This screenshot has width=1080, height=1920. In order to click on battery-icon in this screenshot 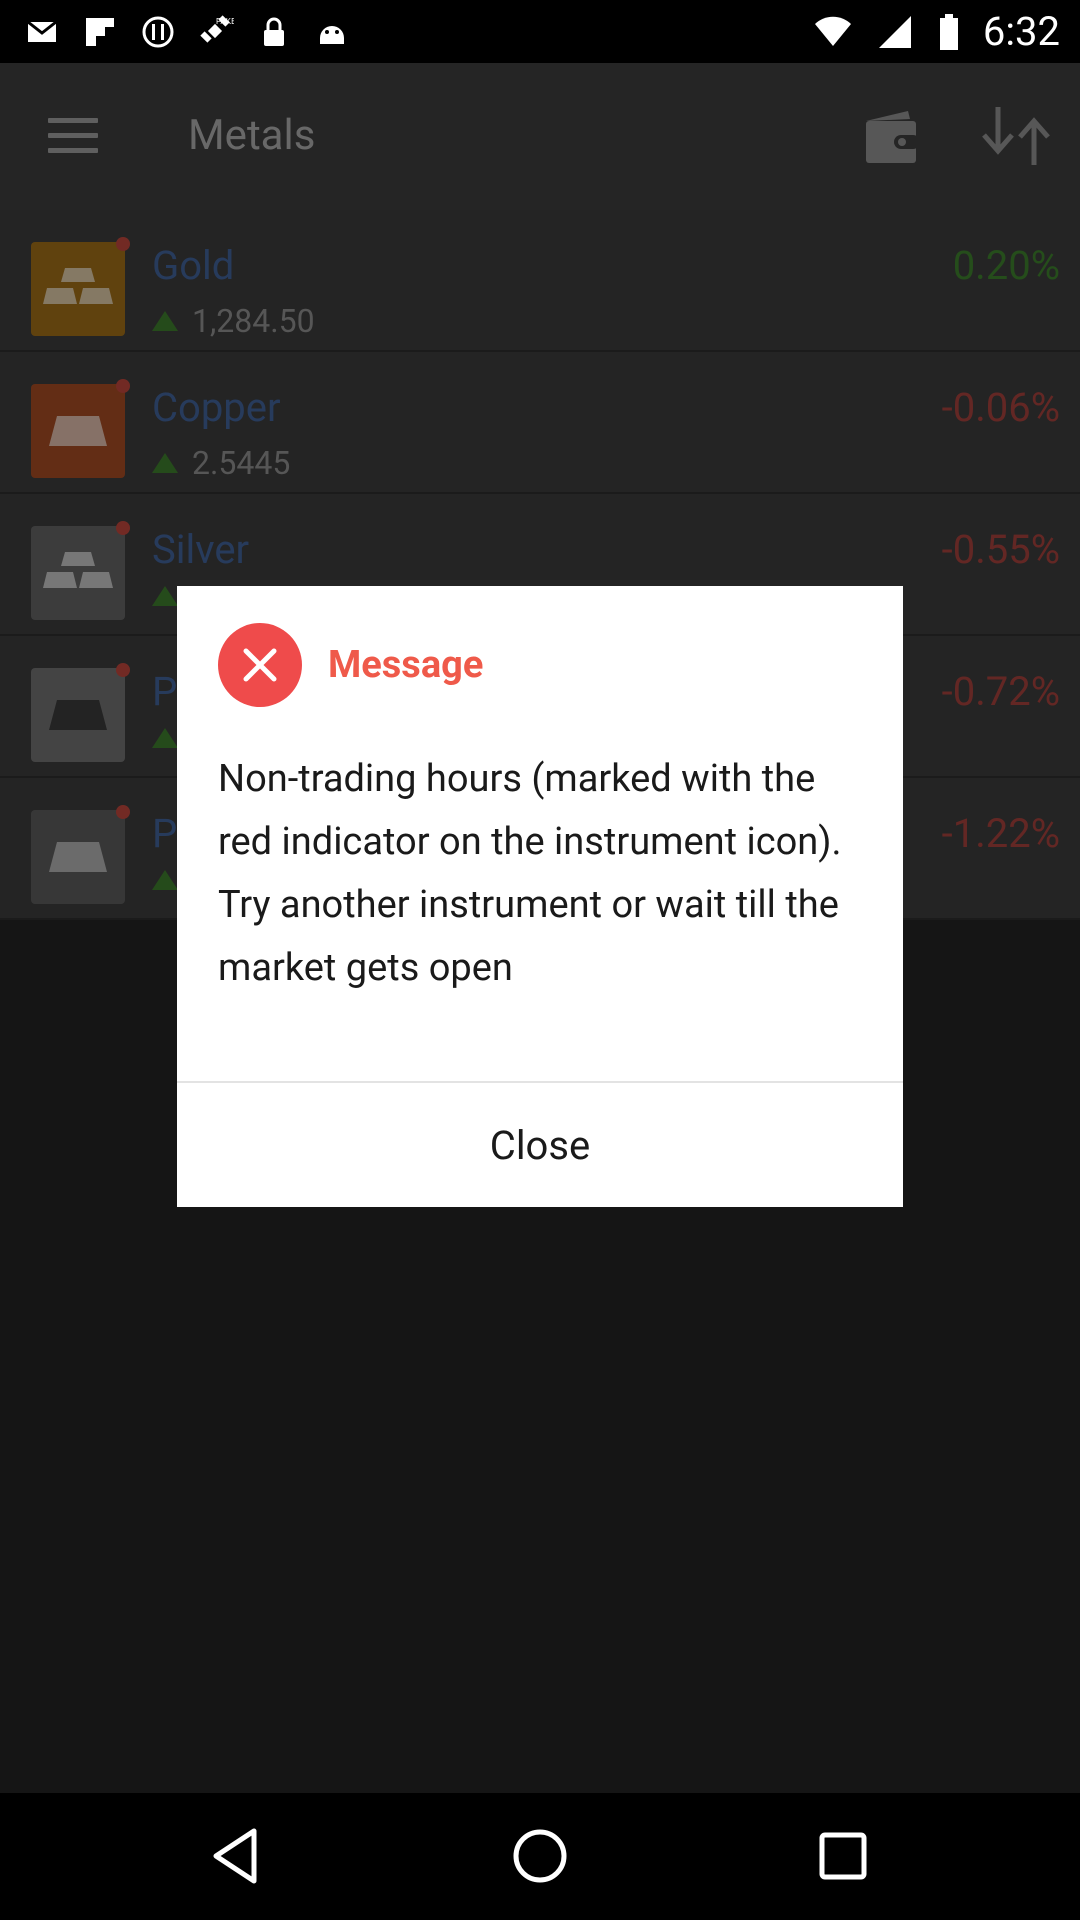, I will do `click(949, 32)`.